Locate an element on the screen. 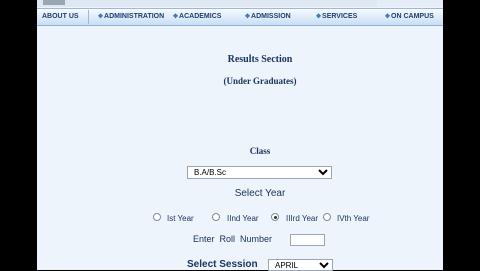 The image size is (480, 271). nav-label: ON CAMPUS is located at coordinates (412, 16).